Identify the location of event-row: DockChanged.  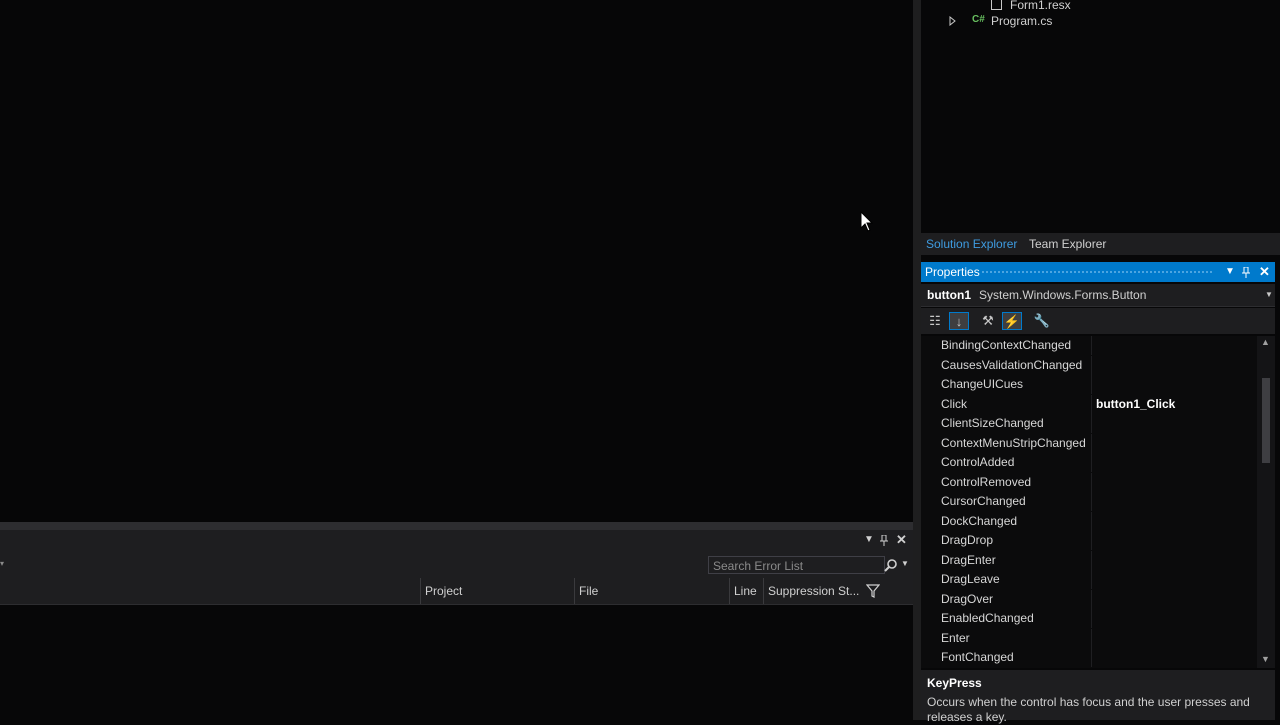
(1089, 521).